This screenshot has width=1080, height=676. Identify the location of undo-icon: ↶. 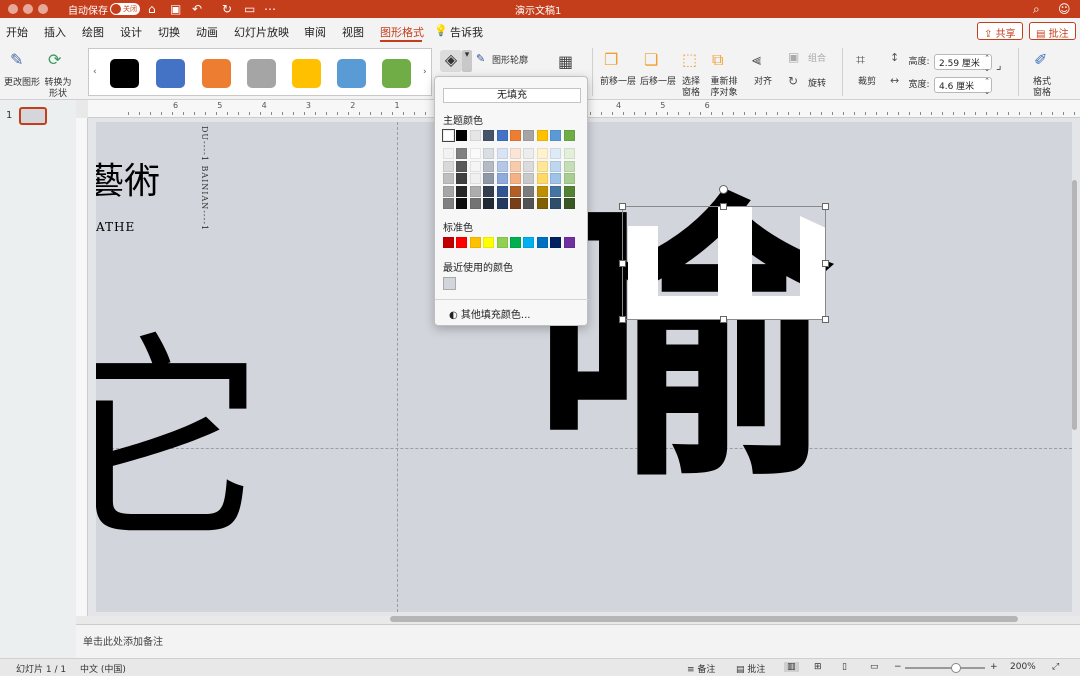
(197, 9).